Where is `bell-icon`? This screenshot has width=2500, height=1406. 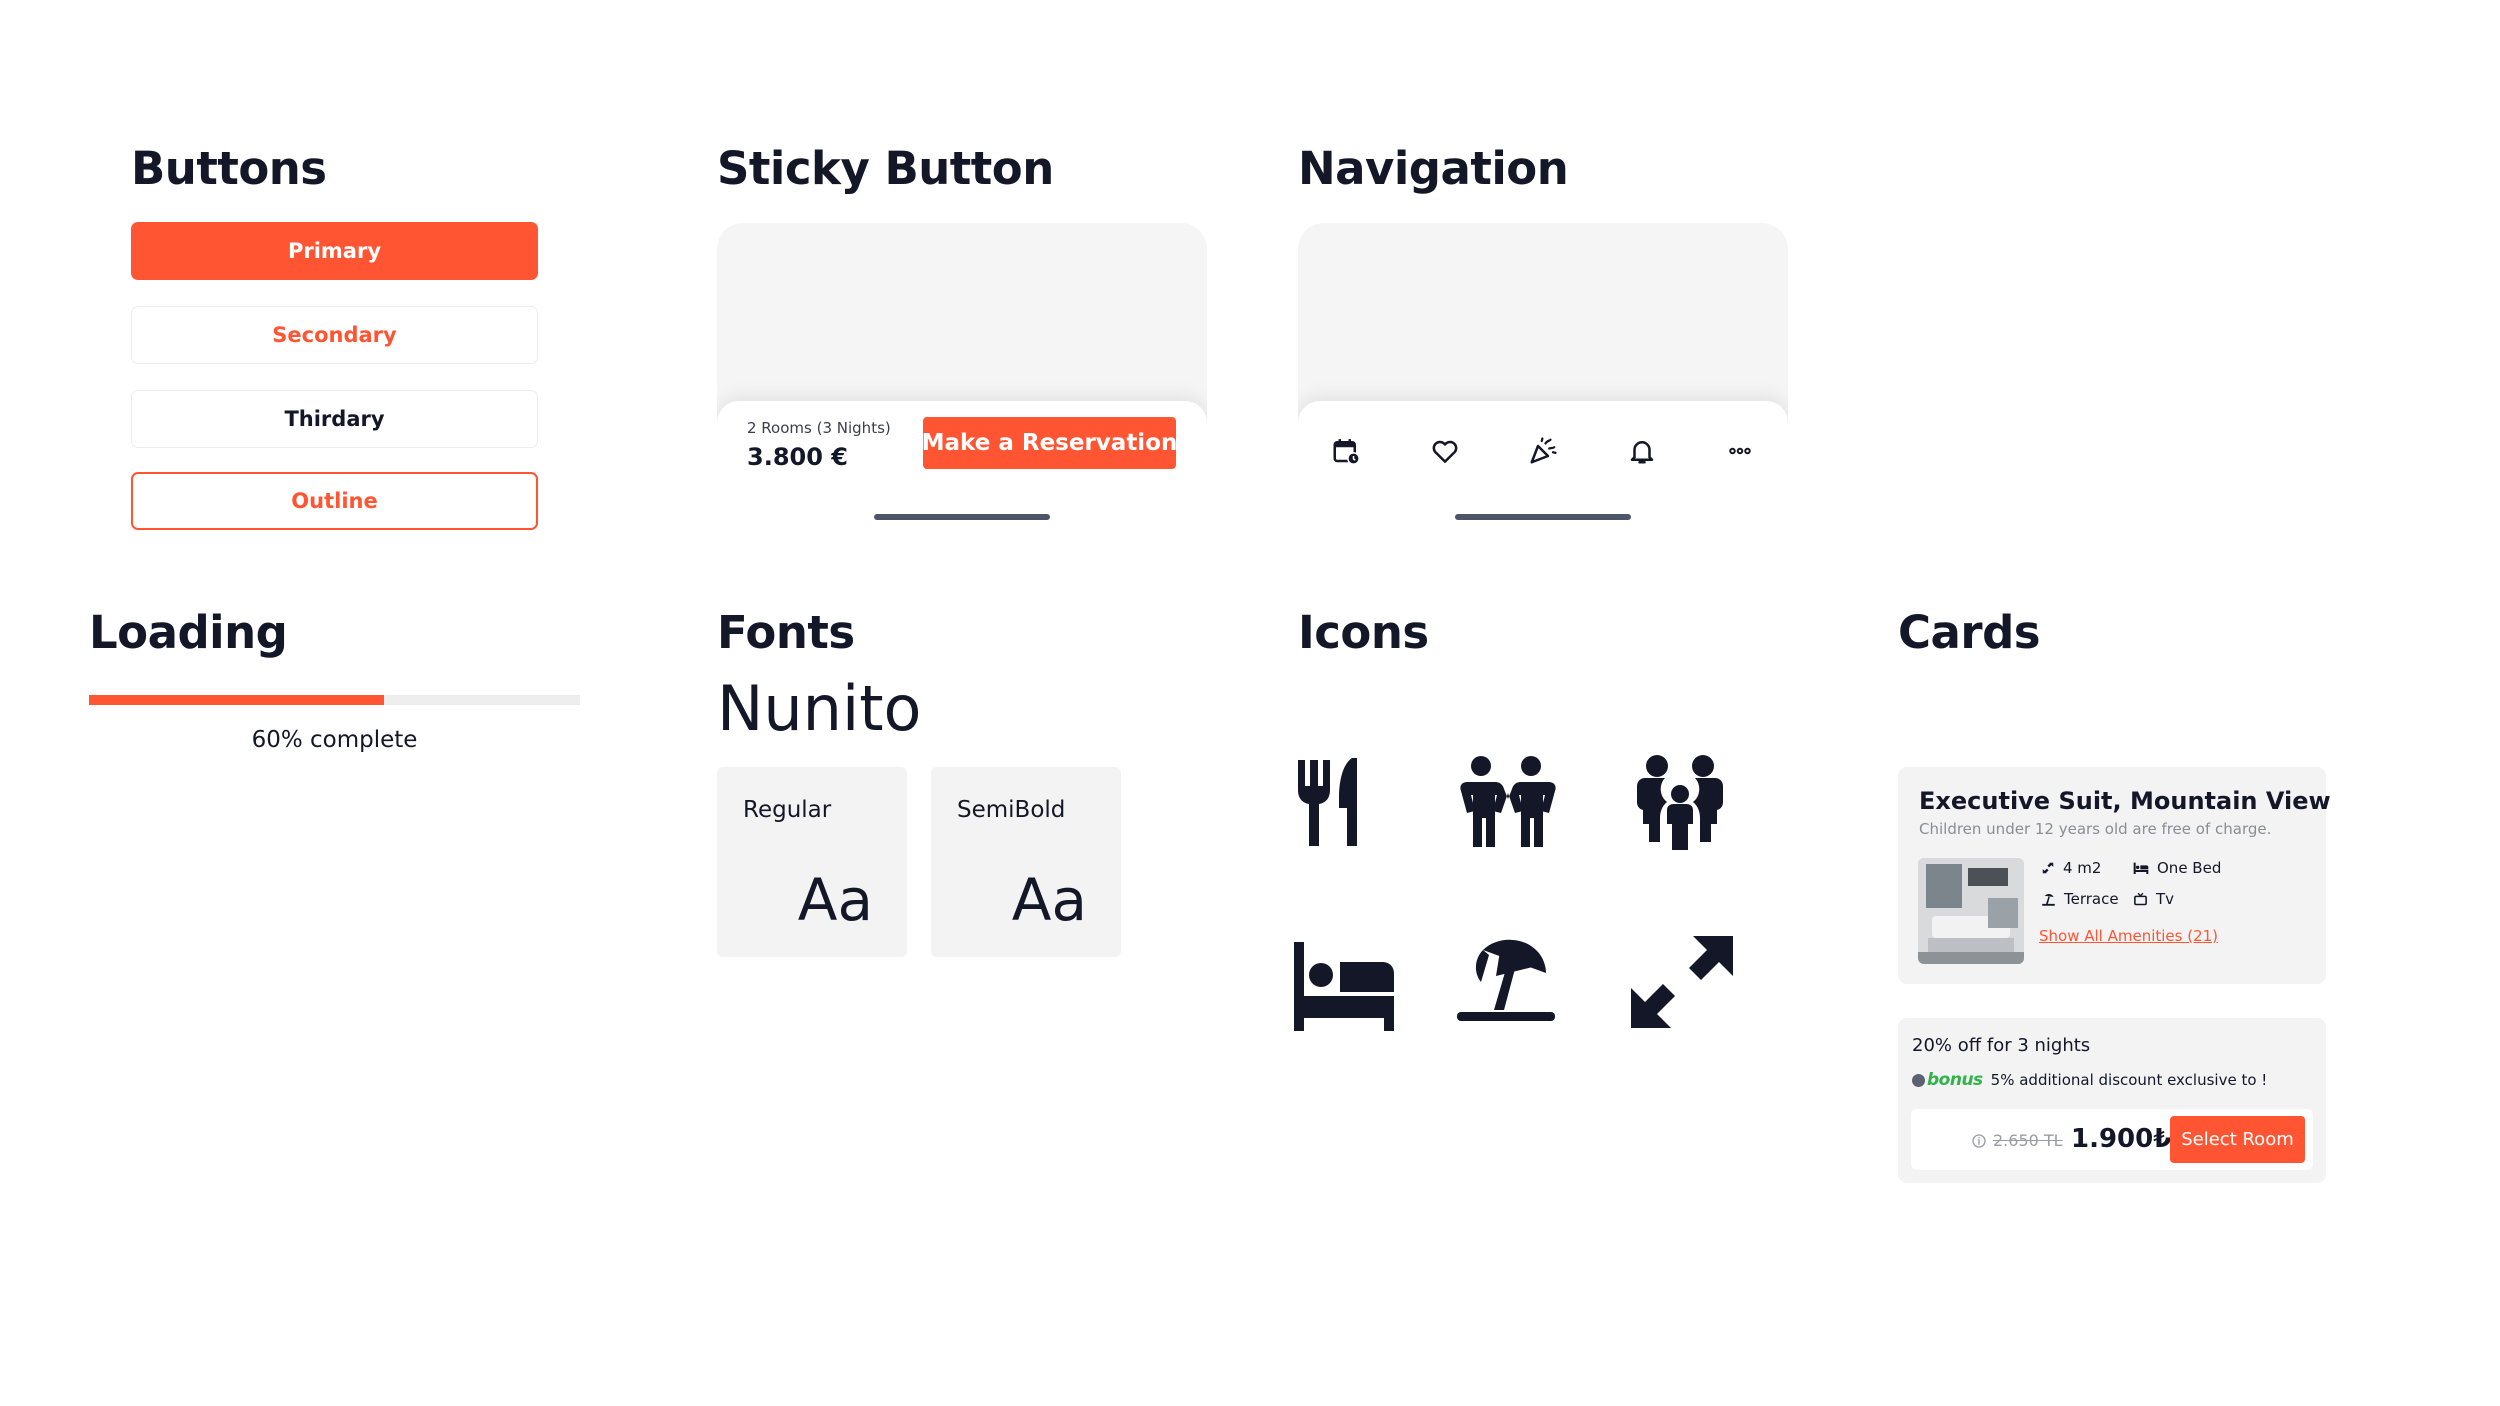
bell-icon is located at coordinates (1642, 451).